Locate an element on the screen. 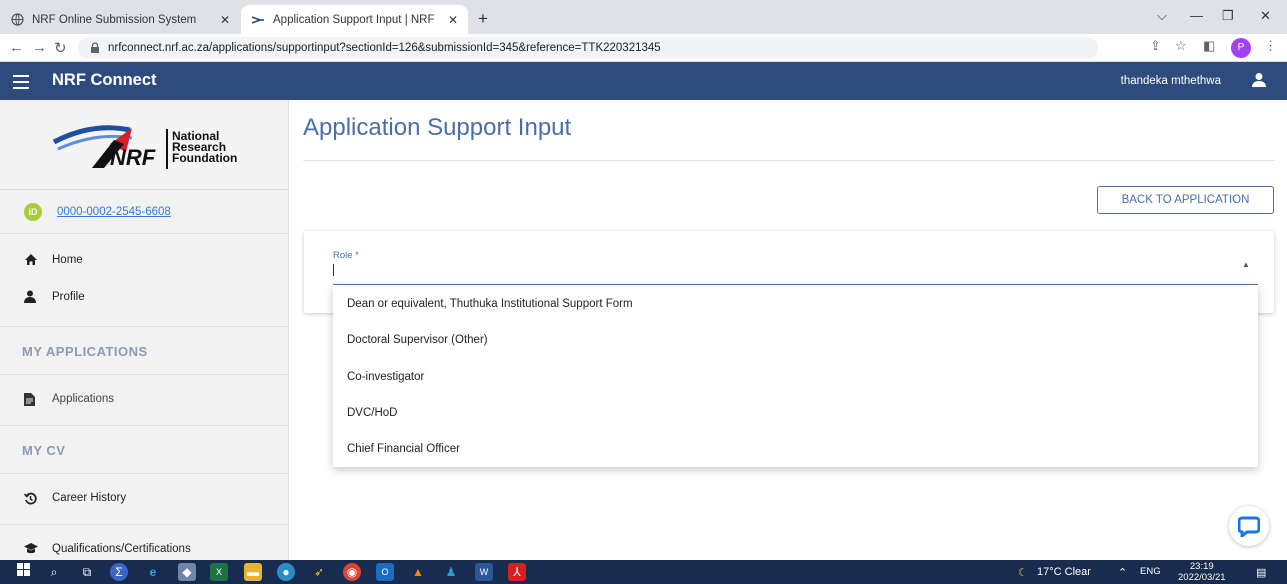 The width and height of the screenshot is (1287, 584). system-tray-chevron-icon: ⌃ is located at coordinates (1122, 572).